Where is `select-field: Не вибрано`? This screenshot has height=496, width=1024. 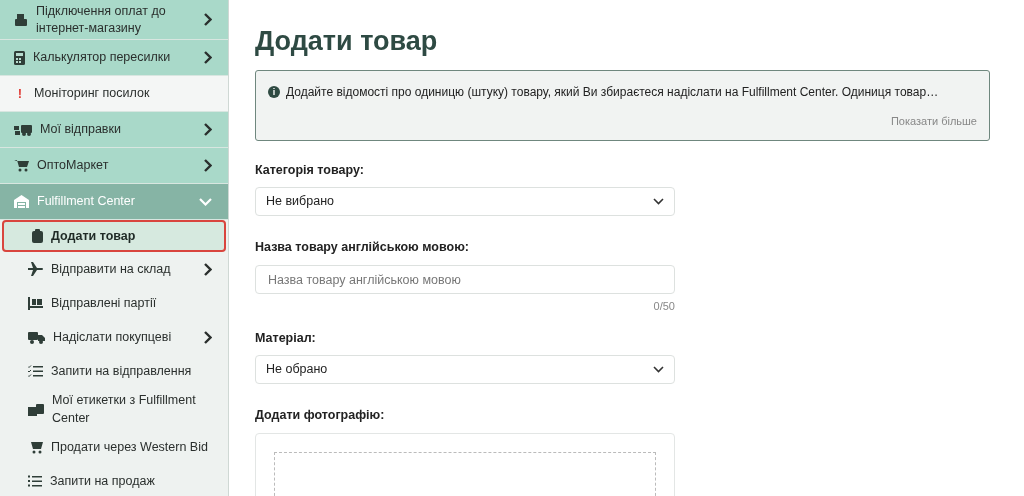
select-field: Не вибрано is located at coordinates (465, 202).